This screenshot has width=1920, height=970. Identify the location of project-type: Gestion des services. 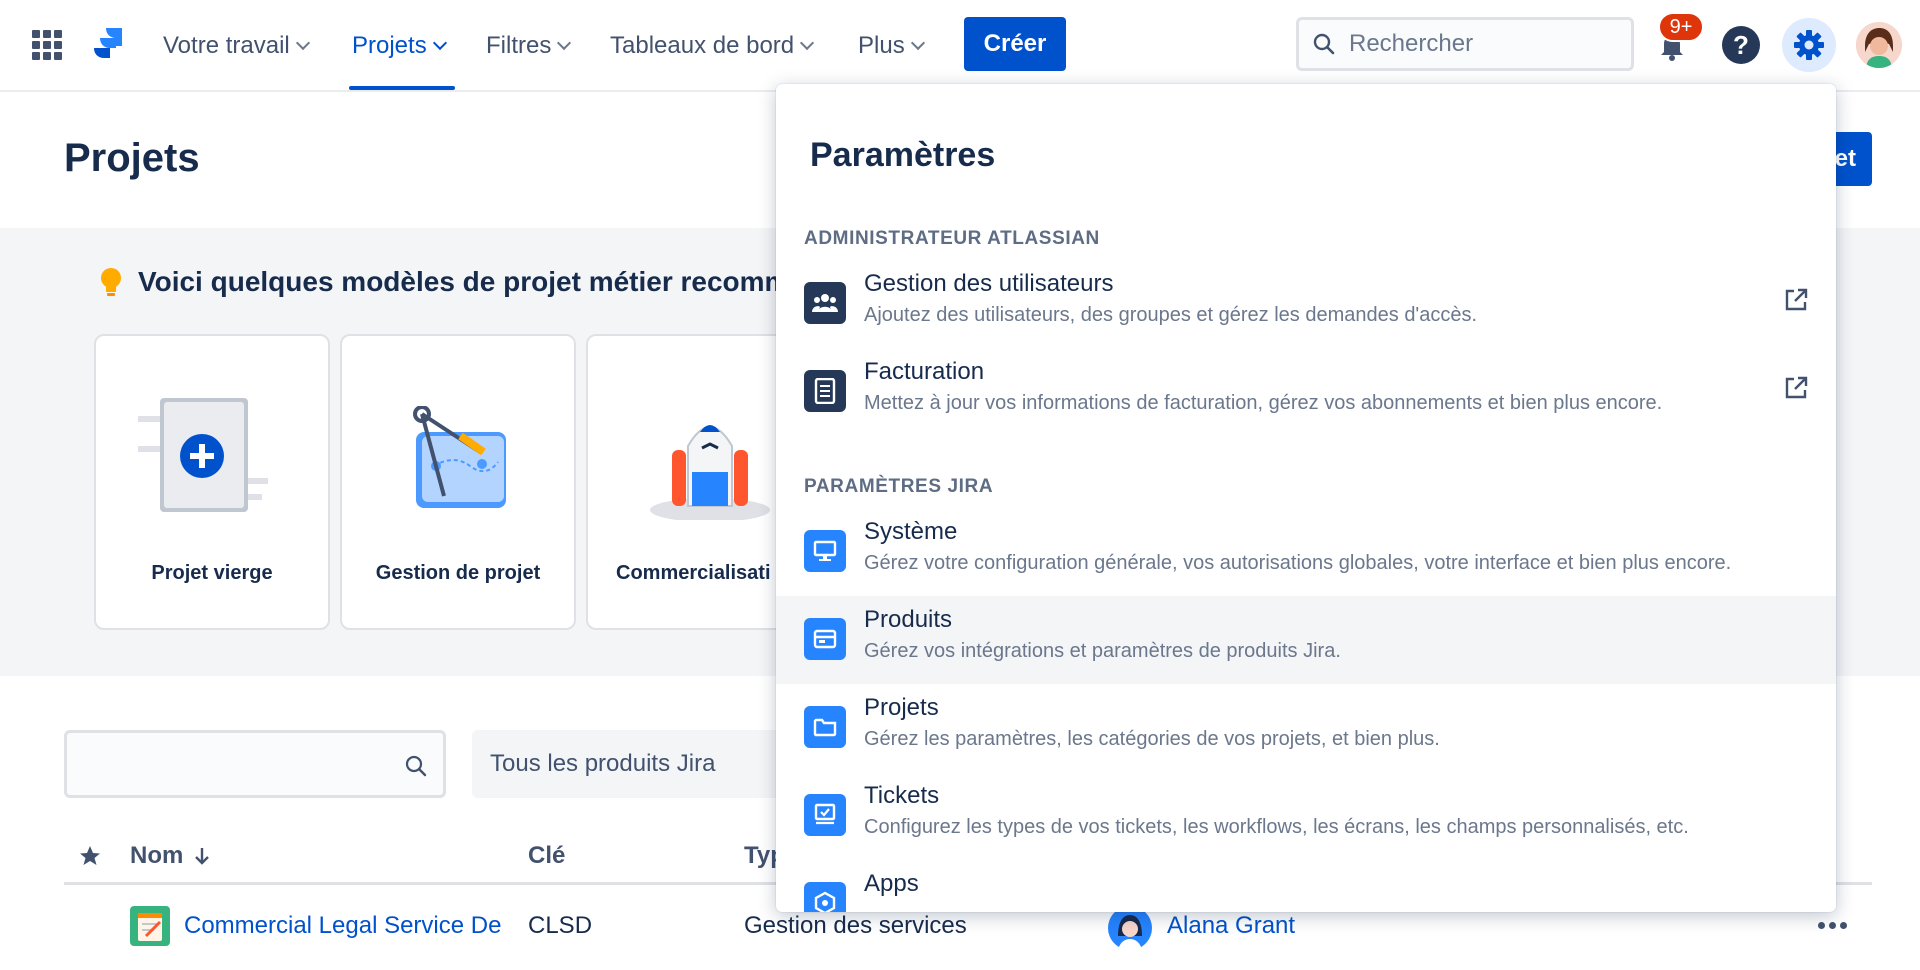
(855, 925).